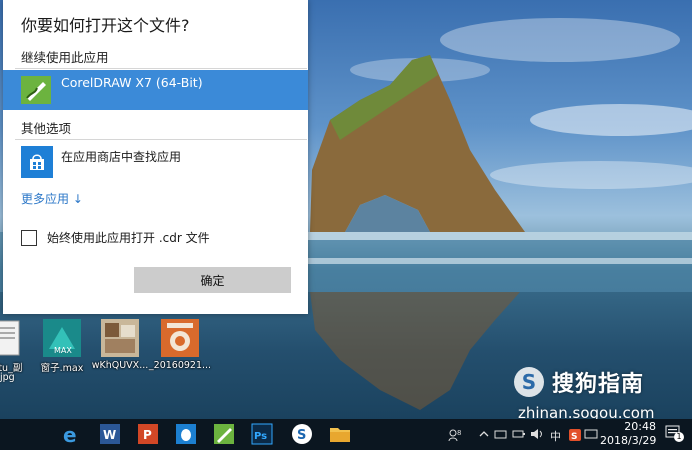 This screenshot has width=692, height=450. Describe the element at coordinates (459, 433) in the screenshot. I see `svg-text: 8` at that location.